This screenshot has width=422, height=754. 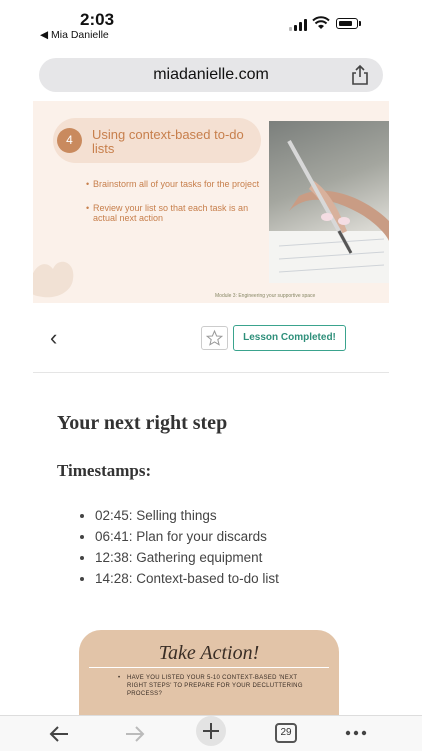 I want to click on favorite-button, so click(x=214, y=338).